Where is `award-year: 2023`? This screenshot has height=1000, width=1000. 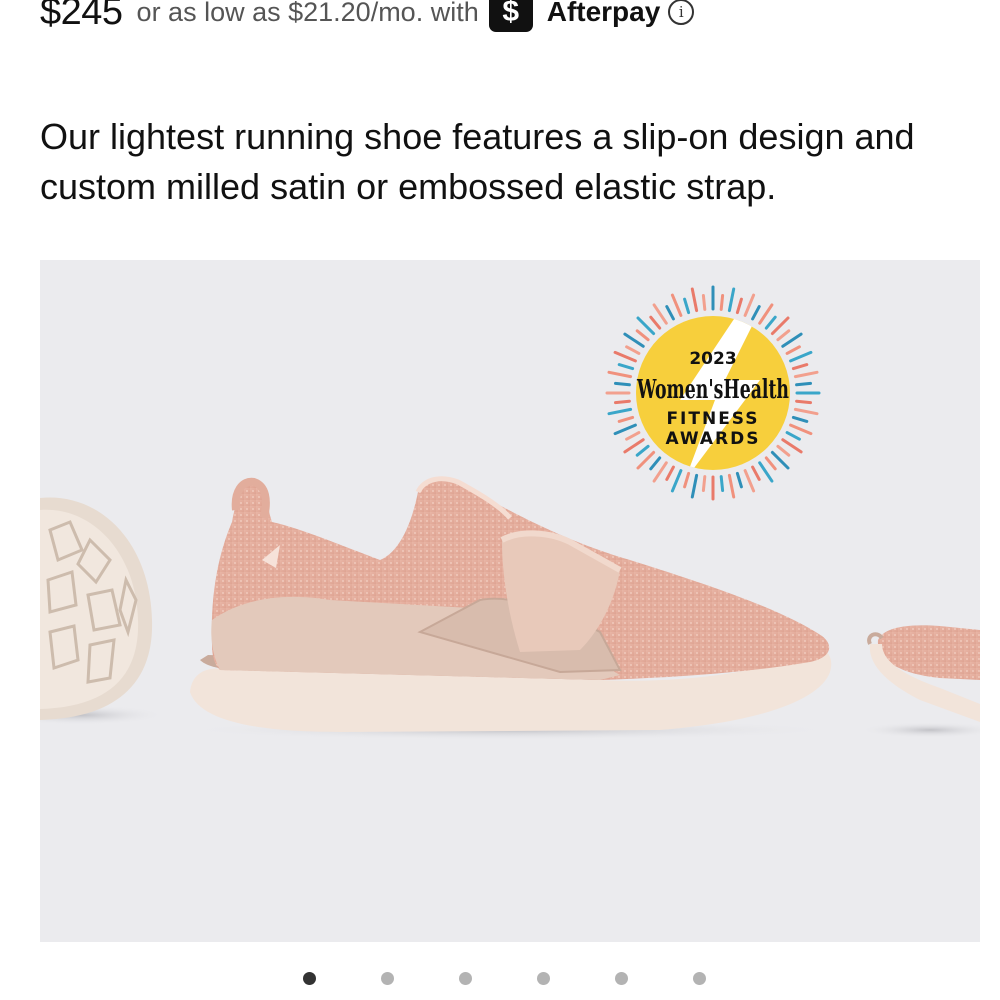 award-year: 2023 is located at coordinates (712, 359).